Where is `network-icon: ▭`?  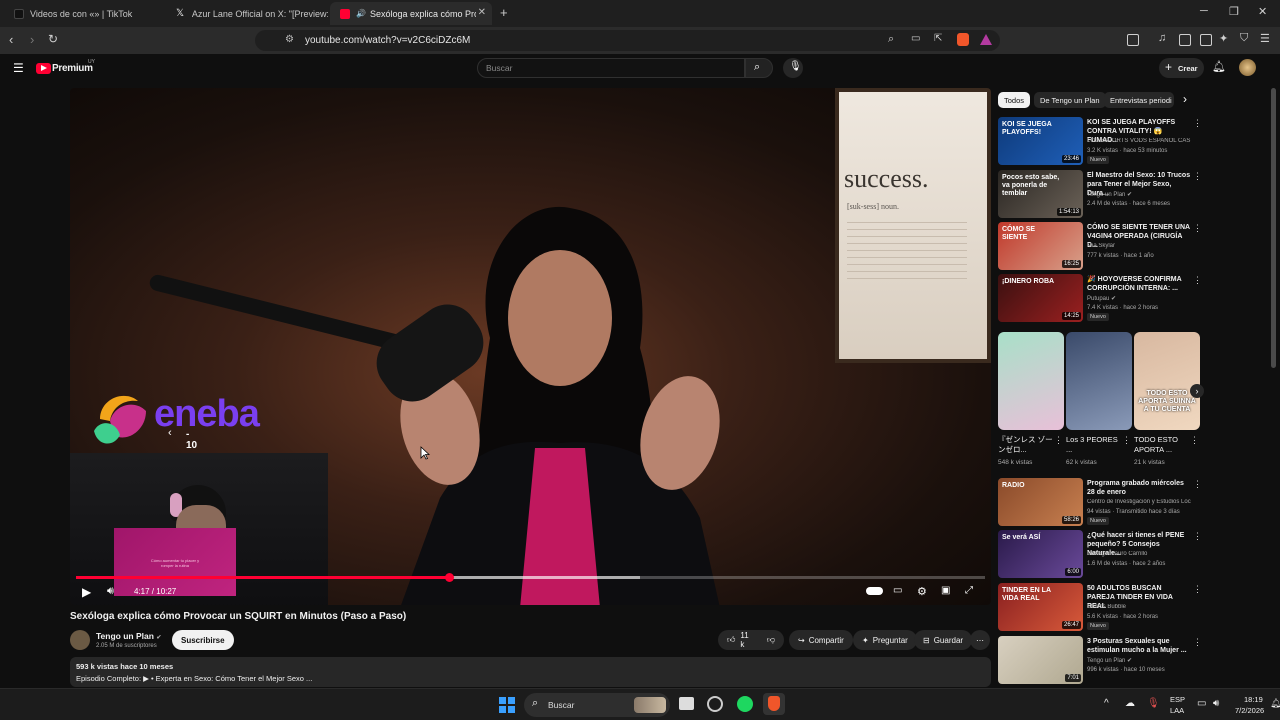
network-icon: ▭ is located at coordinates (1201, 703).